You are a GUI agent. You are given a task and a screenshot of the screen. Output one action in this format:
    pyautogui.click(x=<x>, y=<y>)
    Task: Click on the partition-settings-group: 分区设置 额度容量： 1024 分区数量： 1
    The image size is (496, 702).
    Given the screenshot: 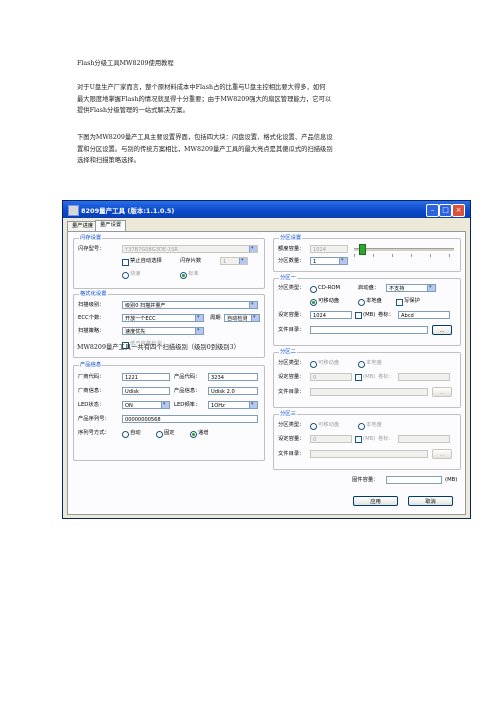 What is the action you would take?
    pyautogui.click(x=367, y=253)
    